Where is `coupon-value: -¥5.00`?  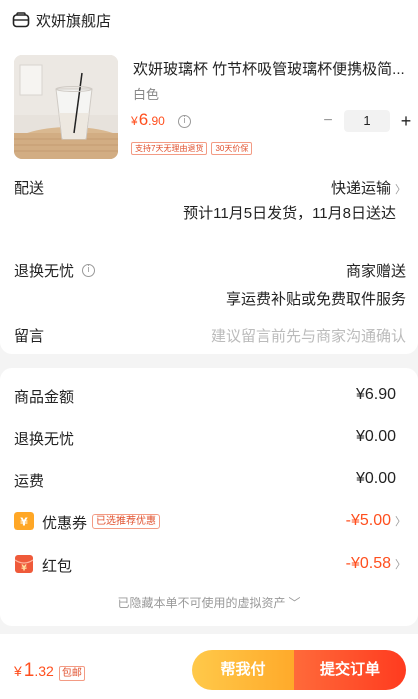 coupon-value: -¥5.00 is located at coordinates (368, 520).